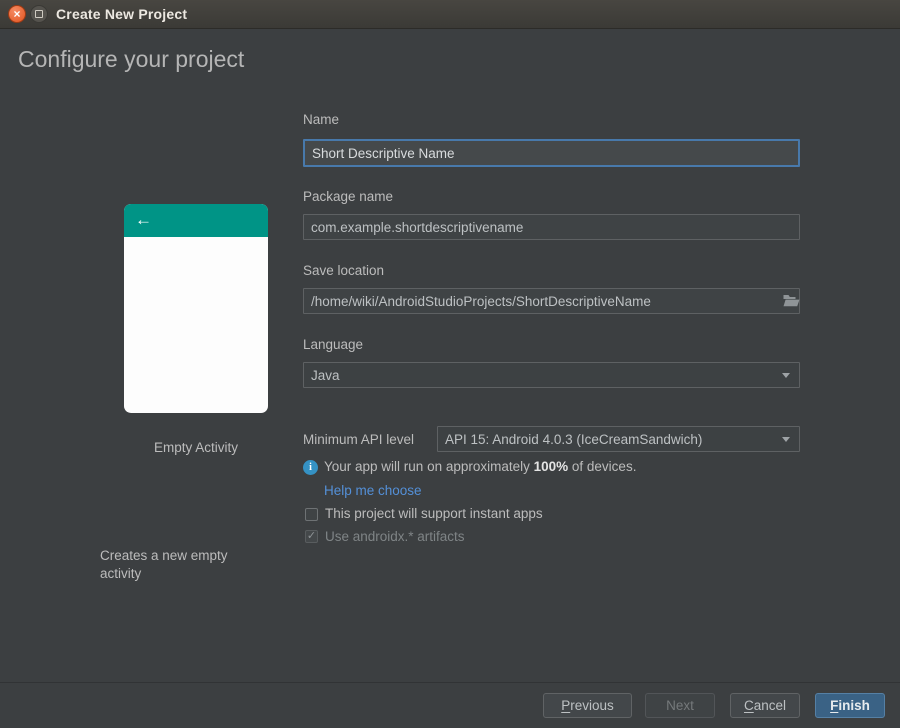 This screenshot has height=728, width=900. Describe the element at coordinates (434, 513) in the screenshot. I see `instant-apps-label: This project will support instant apps` at that location.